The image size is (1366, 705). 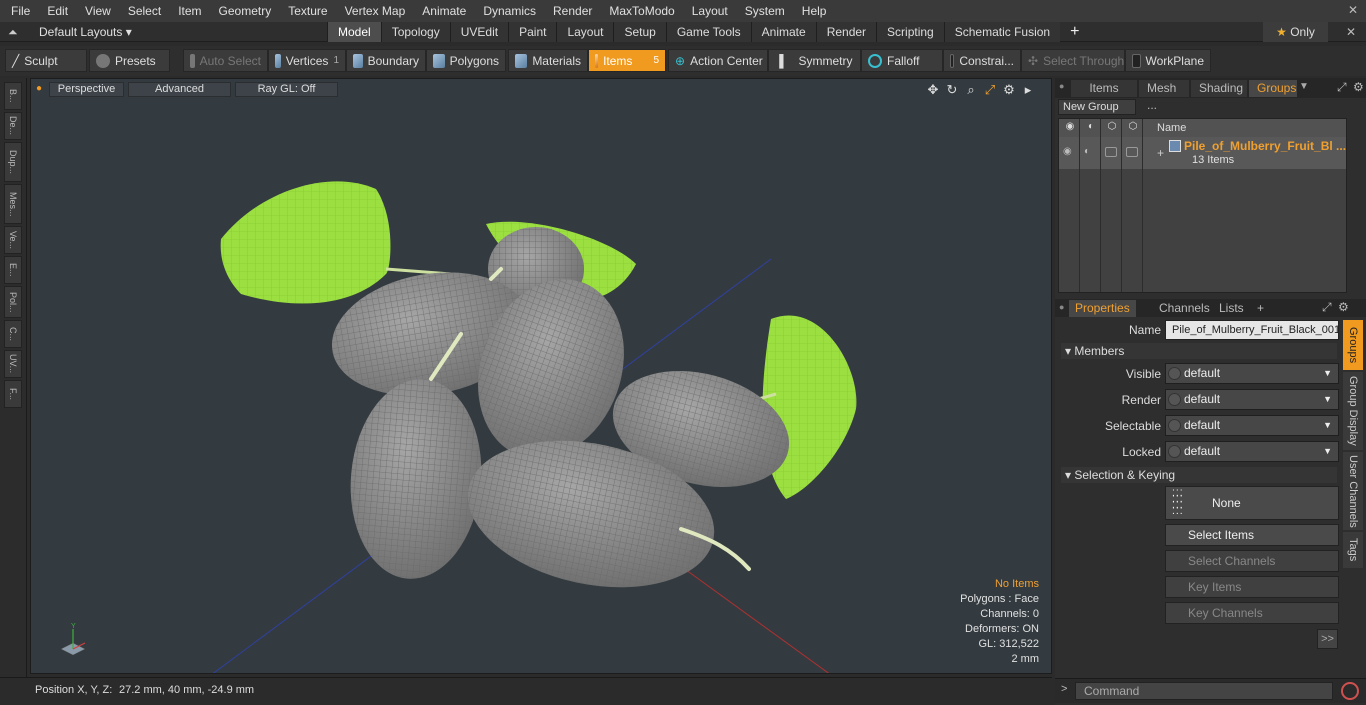 I want to click on tab-topology: Topology, so click(x=415, y=32).